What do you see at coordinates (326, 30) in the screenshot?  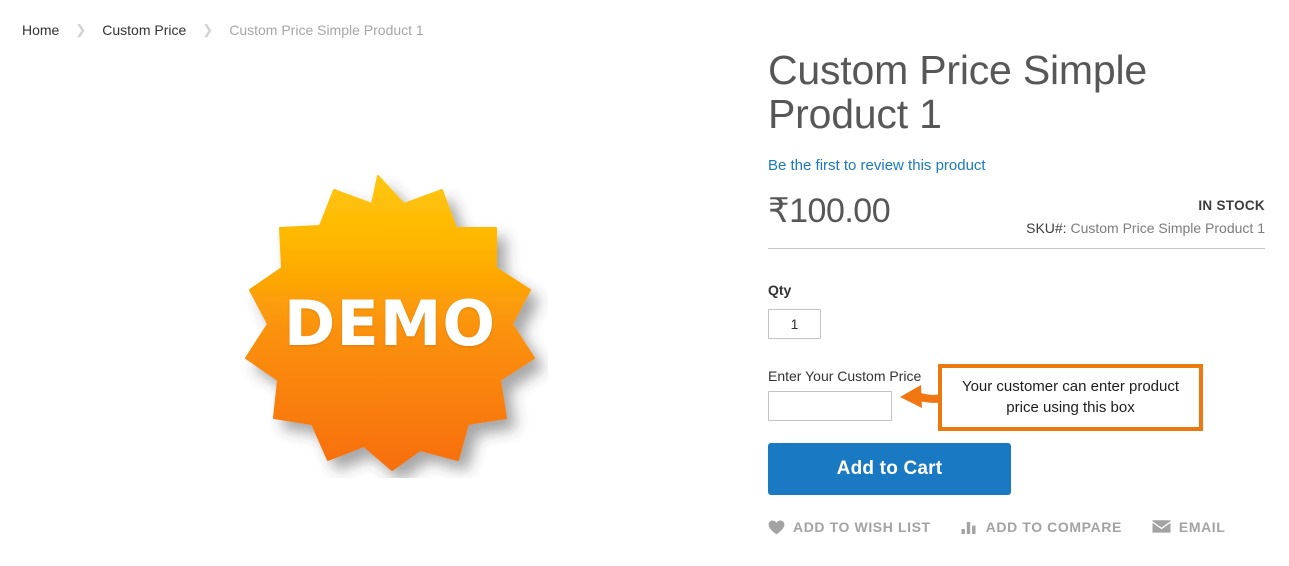 I see `breadcrumb-item-current: Custom Price Simple Product 1` at bounding box center [326, 30].